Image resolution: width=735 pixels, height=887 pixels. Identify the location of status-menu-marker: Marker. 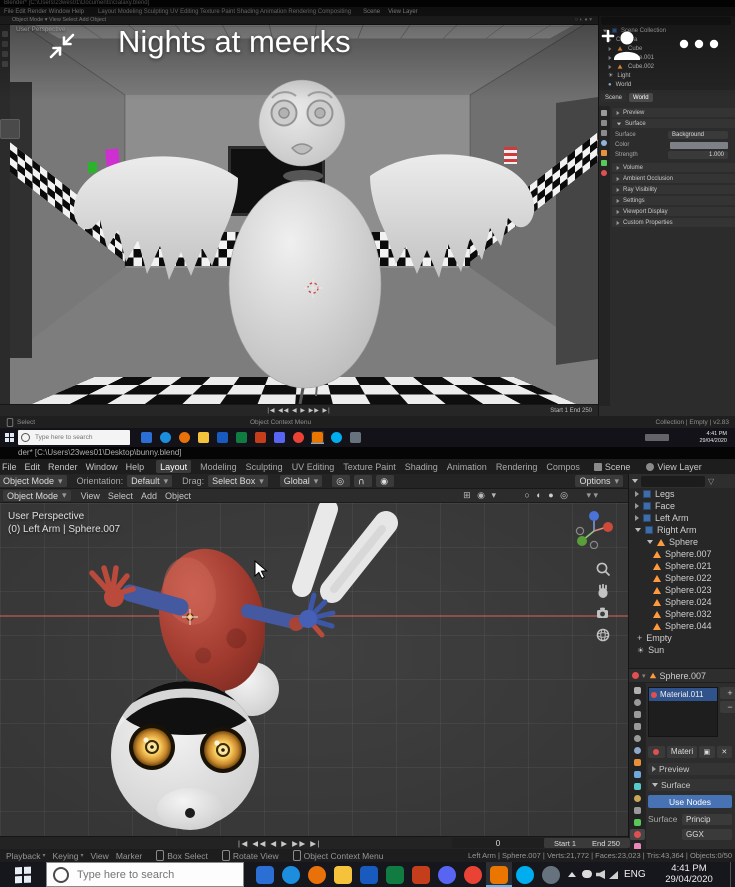
(129, 856).